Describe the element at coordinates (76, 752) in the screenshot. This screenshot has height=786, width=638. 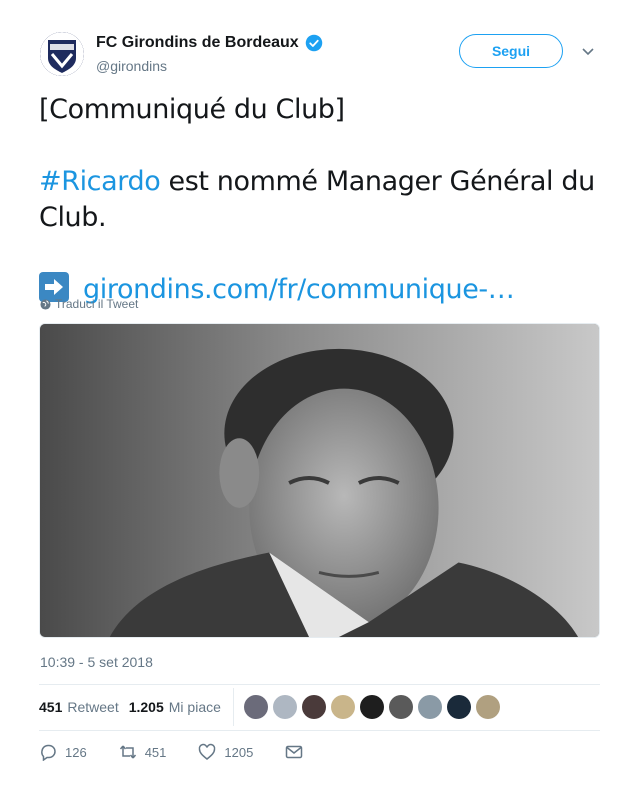
I see `reply-count: 126` at that location.